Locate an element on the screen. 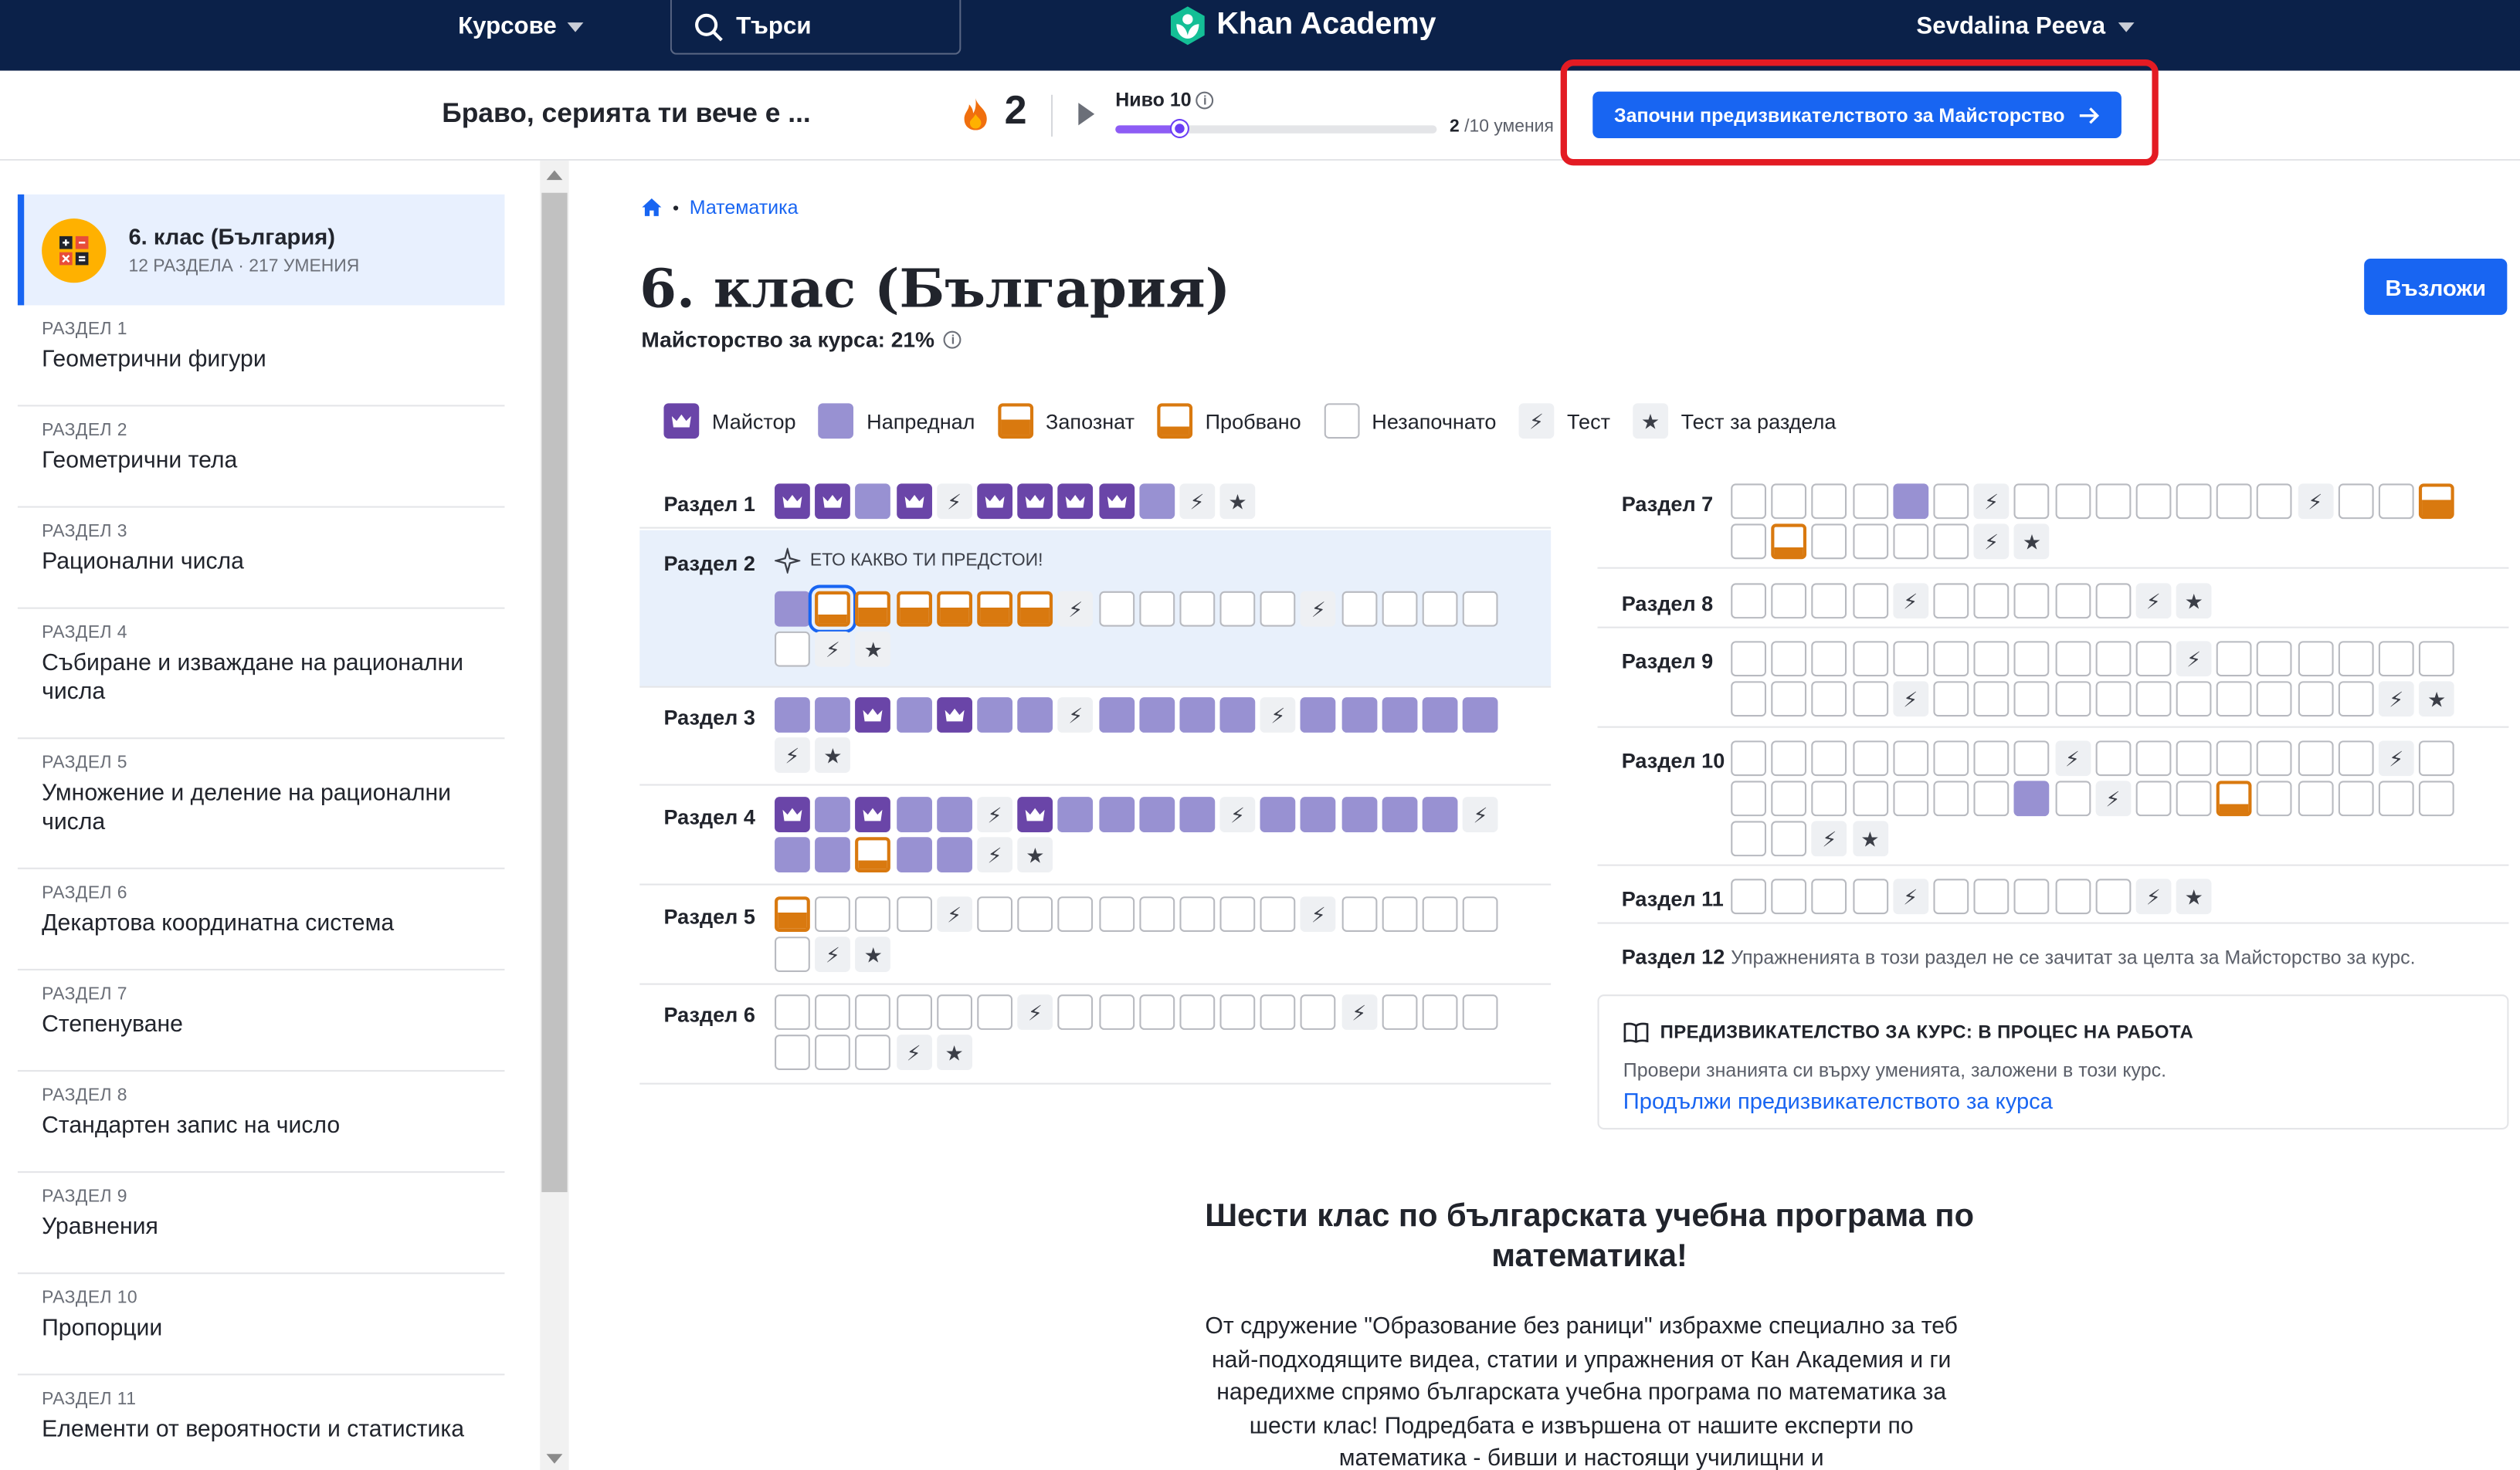 This screenshot has width=2520, height=1470. sidebar-item-unit-10: РАЗДЕЛ 10 Пропорции is located at coordinates (261, 1325).